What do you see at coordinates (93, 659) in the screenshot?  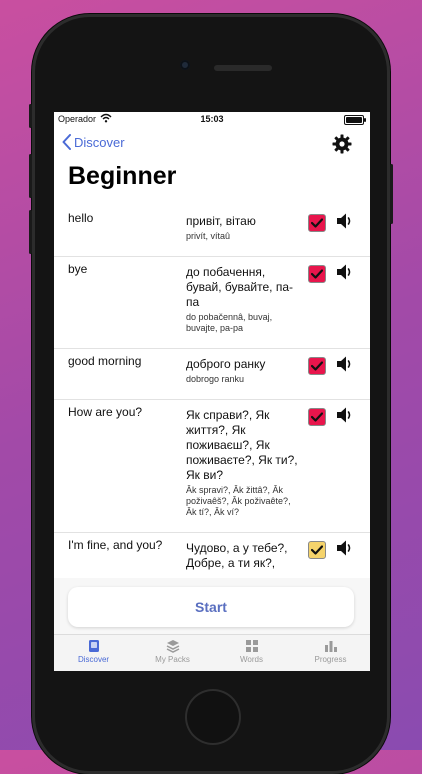 I see `tab-label: Discover` at bounding box center [93, 659].